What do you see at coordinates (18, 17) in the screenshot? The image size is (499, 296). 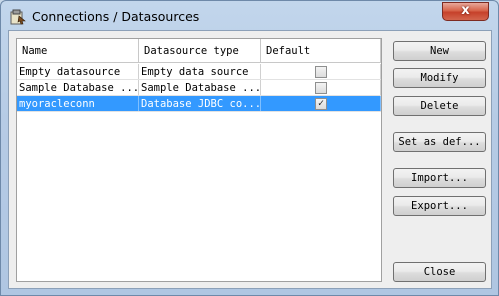 I see `app-icon` at bounding box center [18, 17].